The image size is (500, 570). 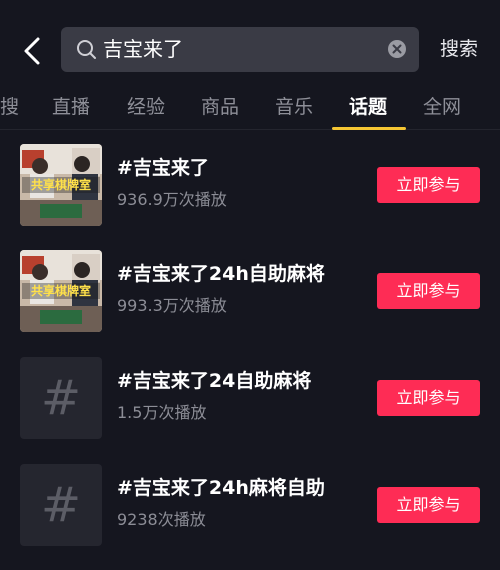 What do you see at coordinates (172, 305) in the screenshot?
I see `play-count: 993.3万次播放` at bounding box center [172, 305].